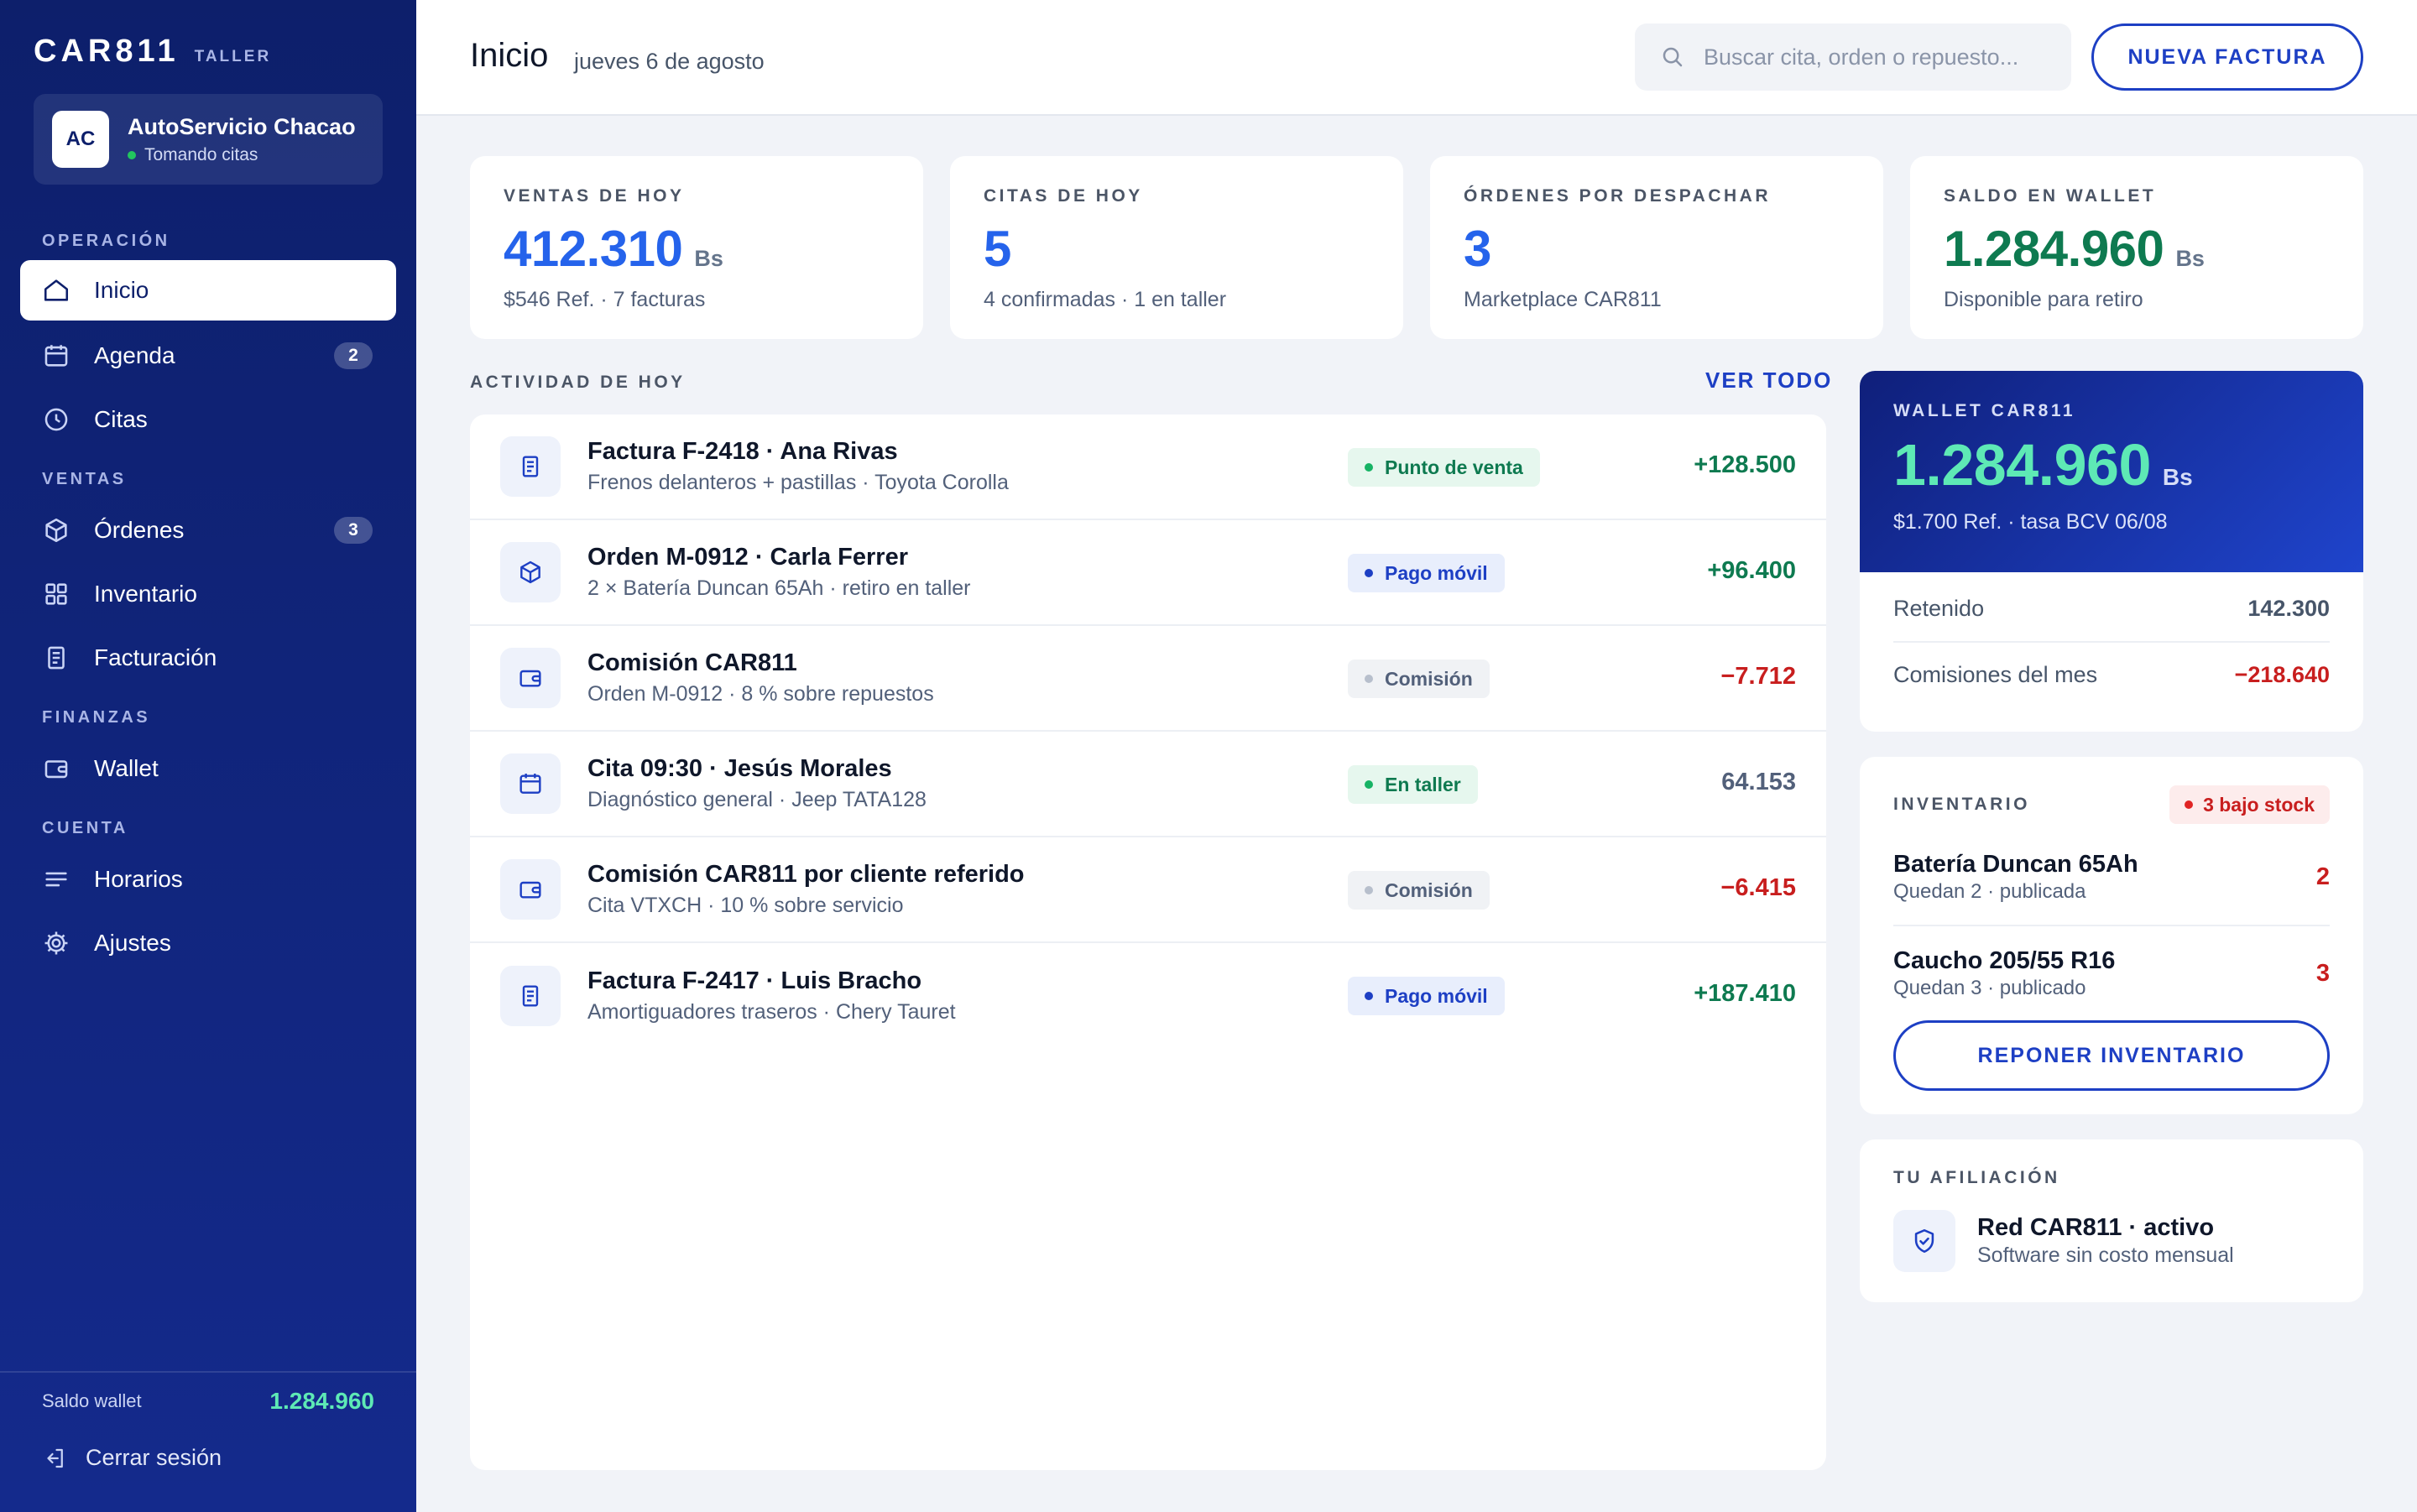 Image resolution: width=2417 pixels, height=1512 pixels. What do you see at coordinates (208, 290) in the screenshot?
I see `sidebar-item-inicio: Inicio` at bounding box center [208, 290].